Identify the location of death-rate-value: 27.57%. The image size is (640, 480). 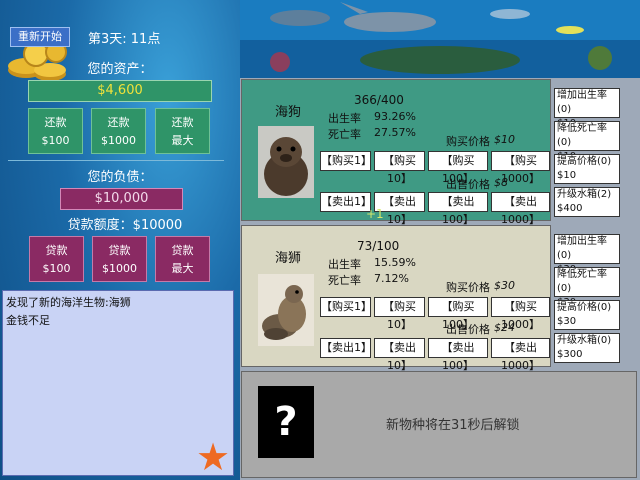
(395, 132).